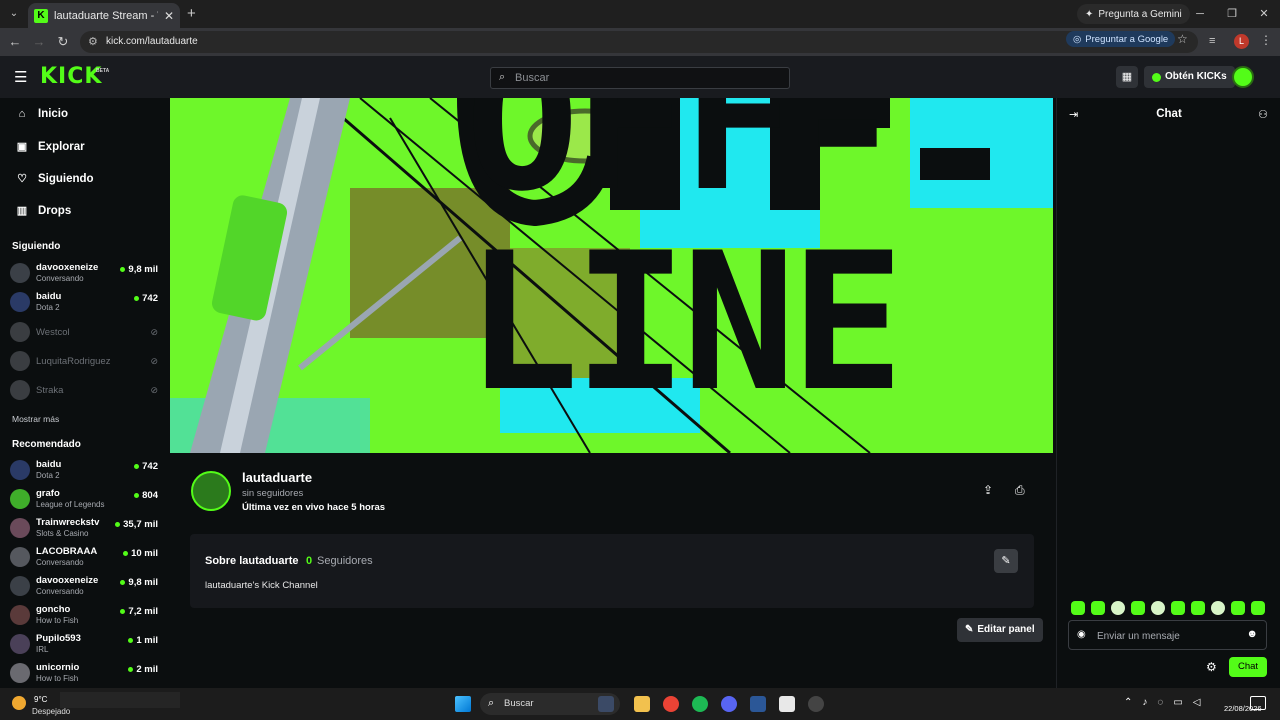  What do you see at coordinates (1006, 561) in the screenshot?
I see `edit-pencil-icon: ✎` at bounding box center [1006, 561].